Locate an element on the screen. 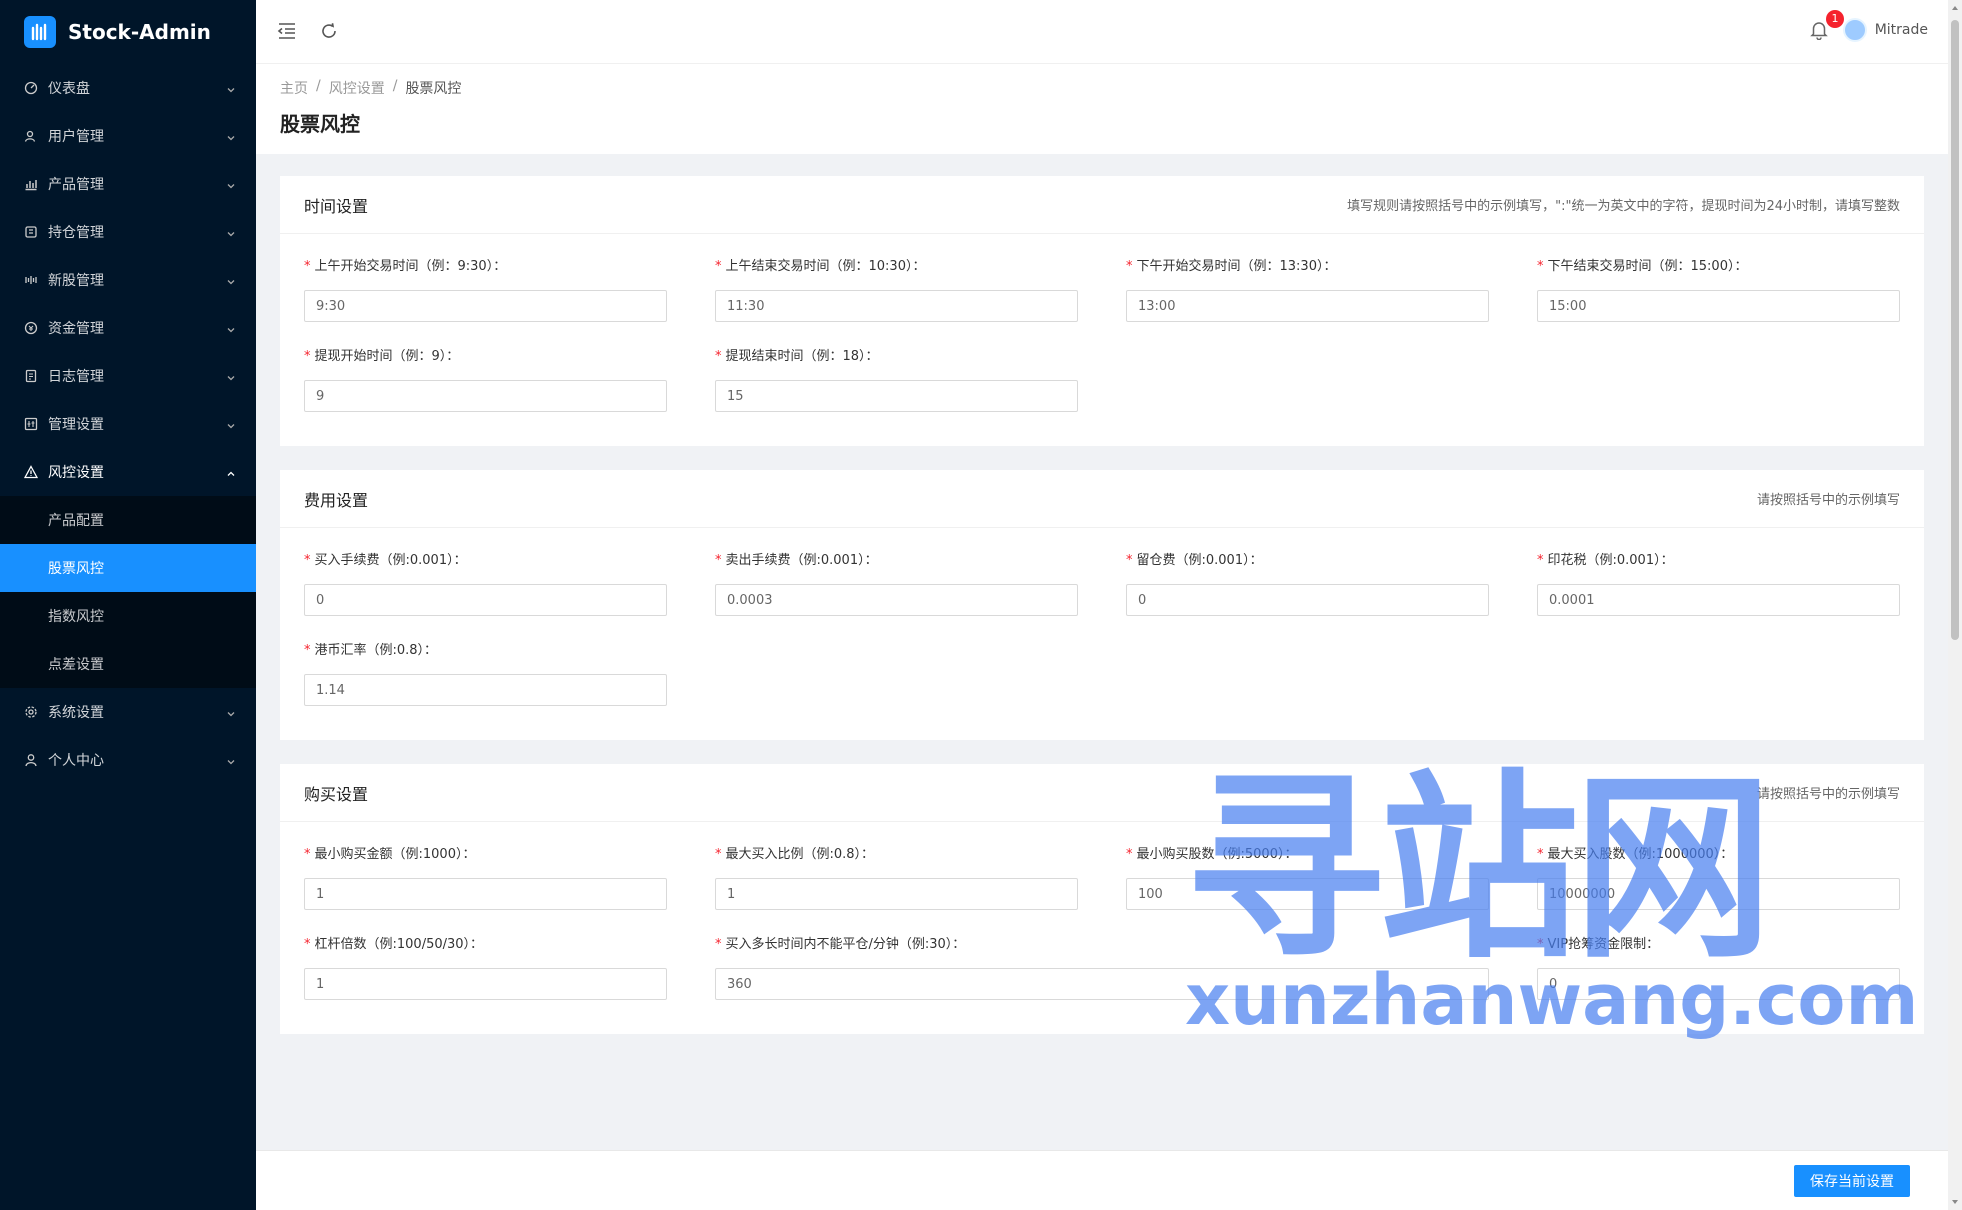 Image resolution: width=1962 pixels, height=1210 pixels. sidebar-item-profile: 个人中心 is located at coordinates (128, 760).